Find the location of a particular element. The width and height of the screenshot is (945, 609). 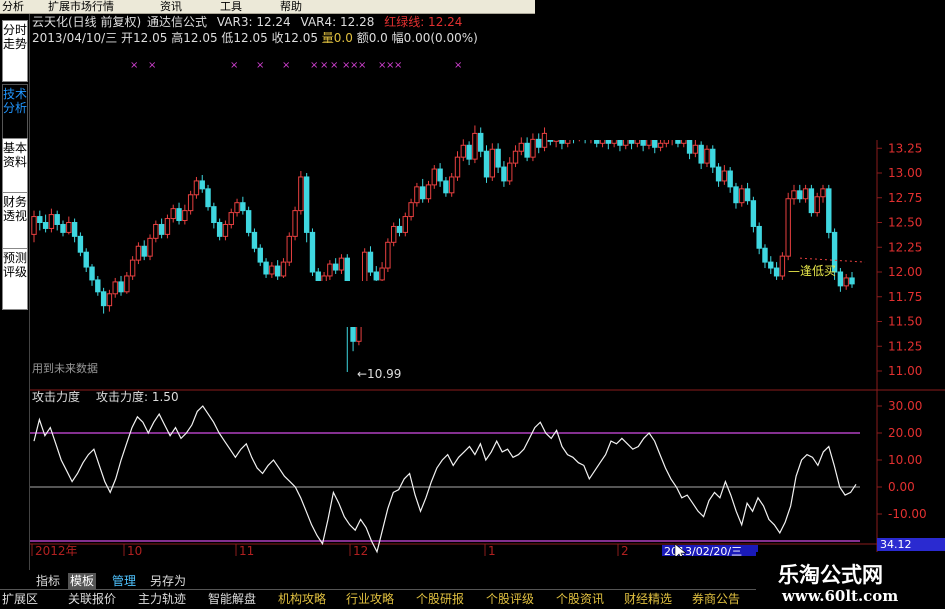

timeline-label: 10 is located at coordinates (134, 550).